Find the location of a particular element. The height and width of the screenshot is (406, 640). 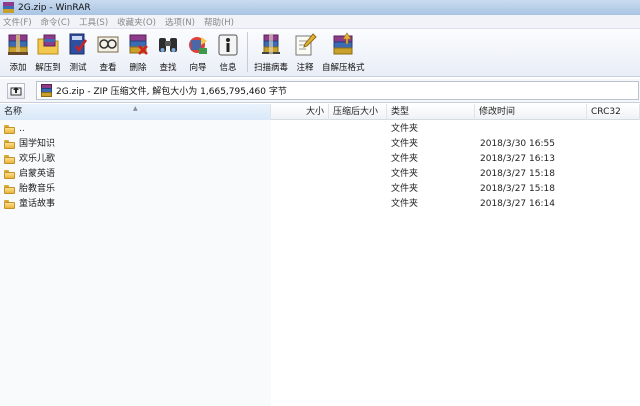

toolbar-separator is located at coordinates (247, 52).